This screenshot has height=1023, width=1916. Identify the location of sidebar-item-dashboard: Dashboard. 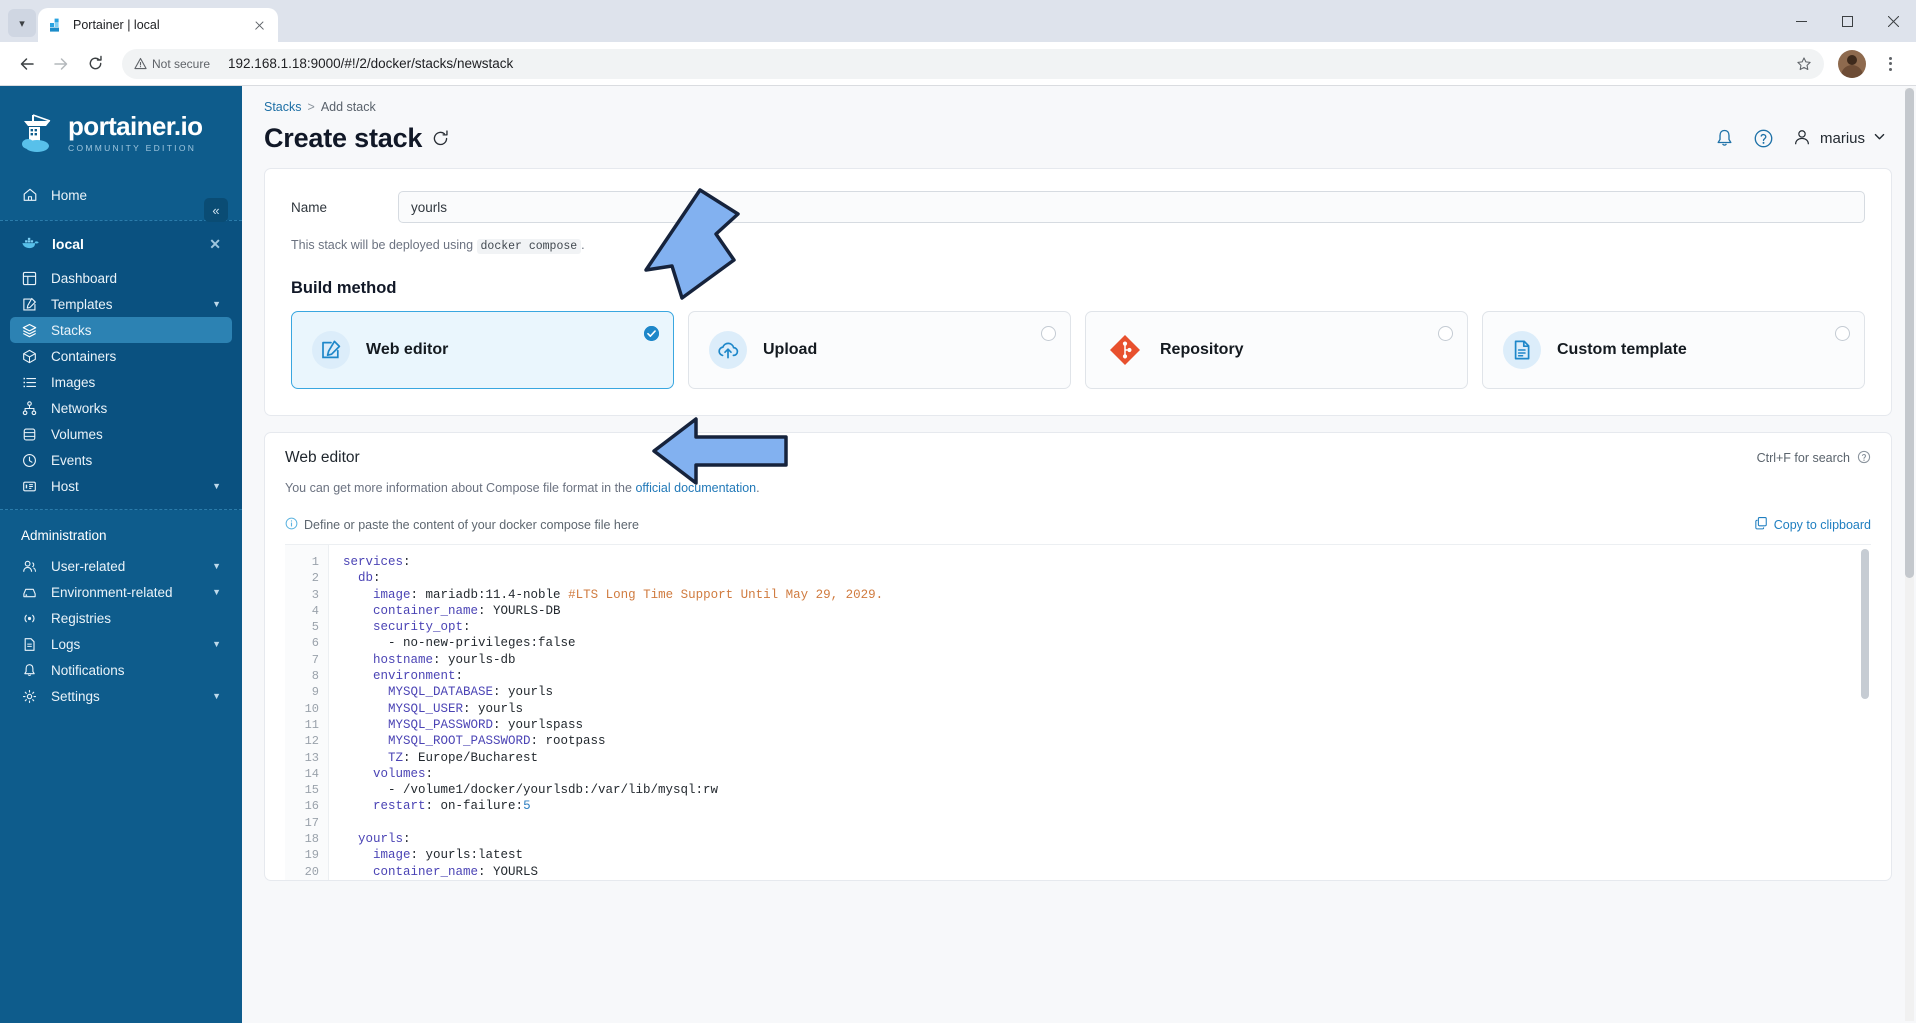
(121, 278).